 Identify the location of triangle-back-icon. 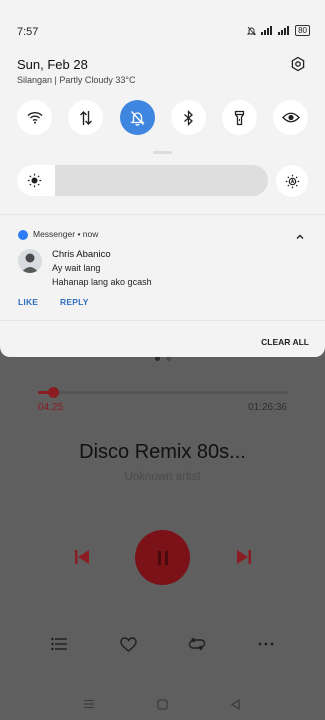
(235, 704).